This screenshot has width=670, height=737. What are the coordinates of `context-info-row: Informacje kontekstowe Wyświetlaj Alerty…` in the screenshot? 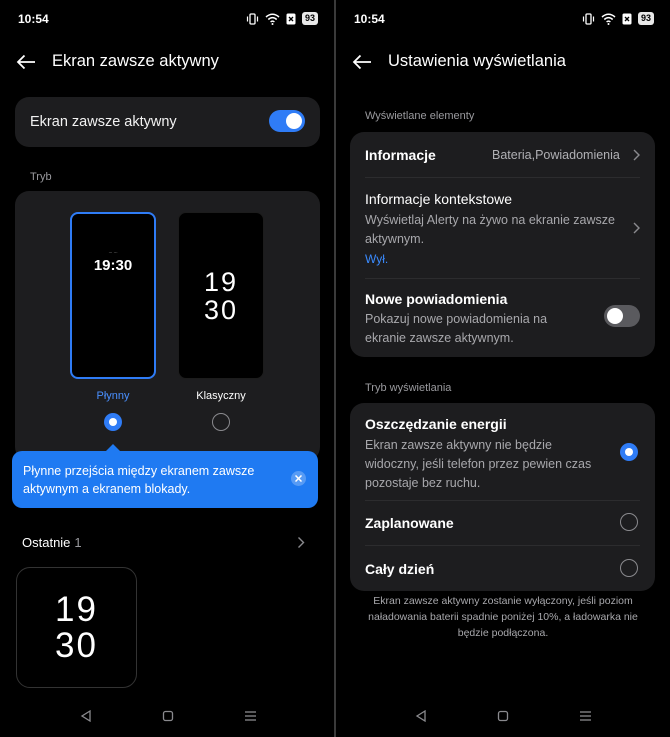 It's located at (502, 228).